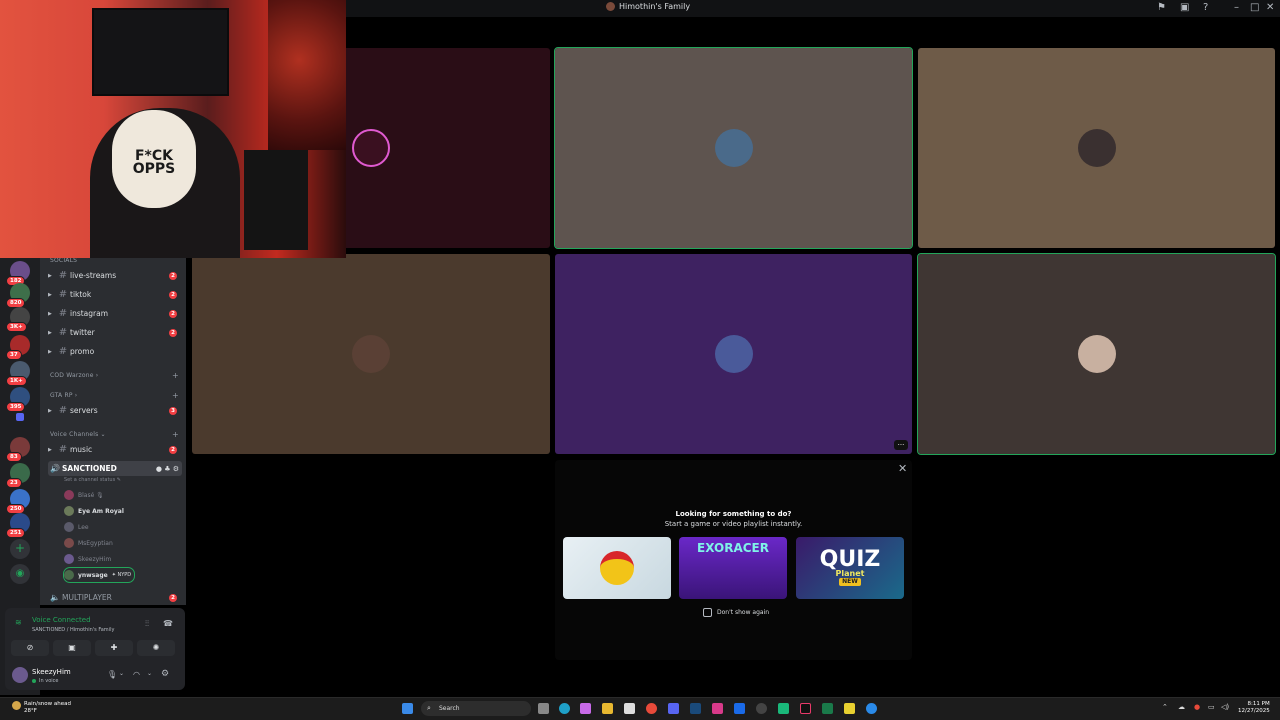 The image size is (1280, 720). Describe the element at coordinates (18, 399) in the screenshot. I see `server-icon: 395` at that location.